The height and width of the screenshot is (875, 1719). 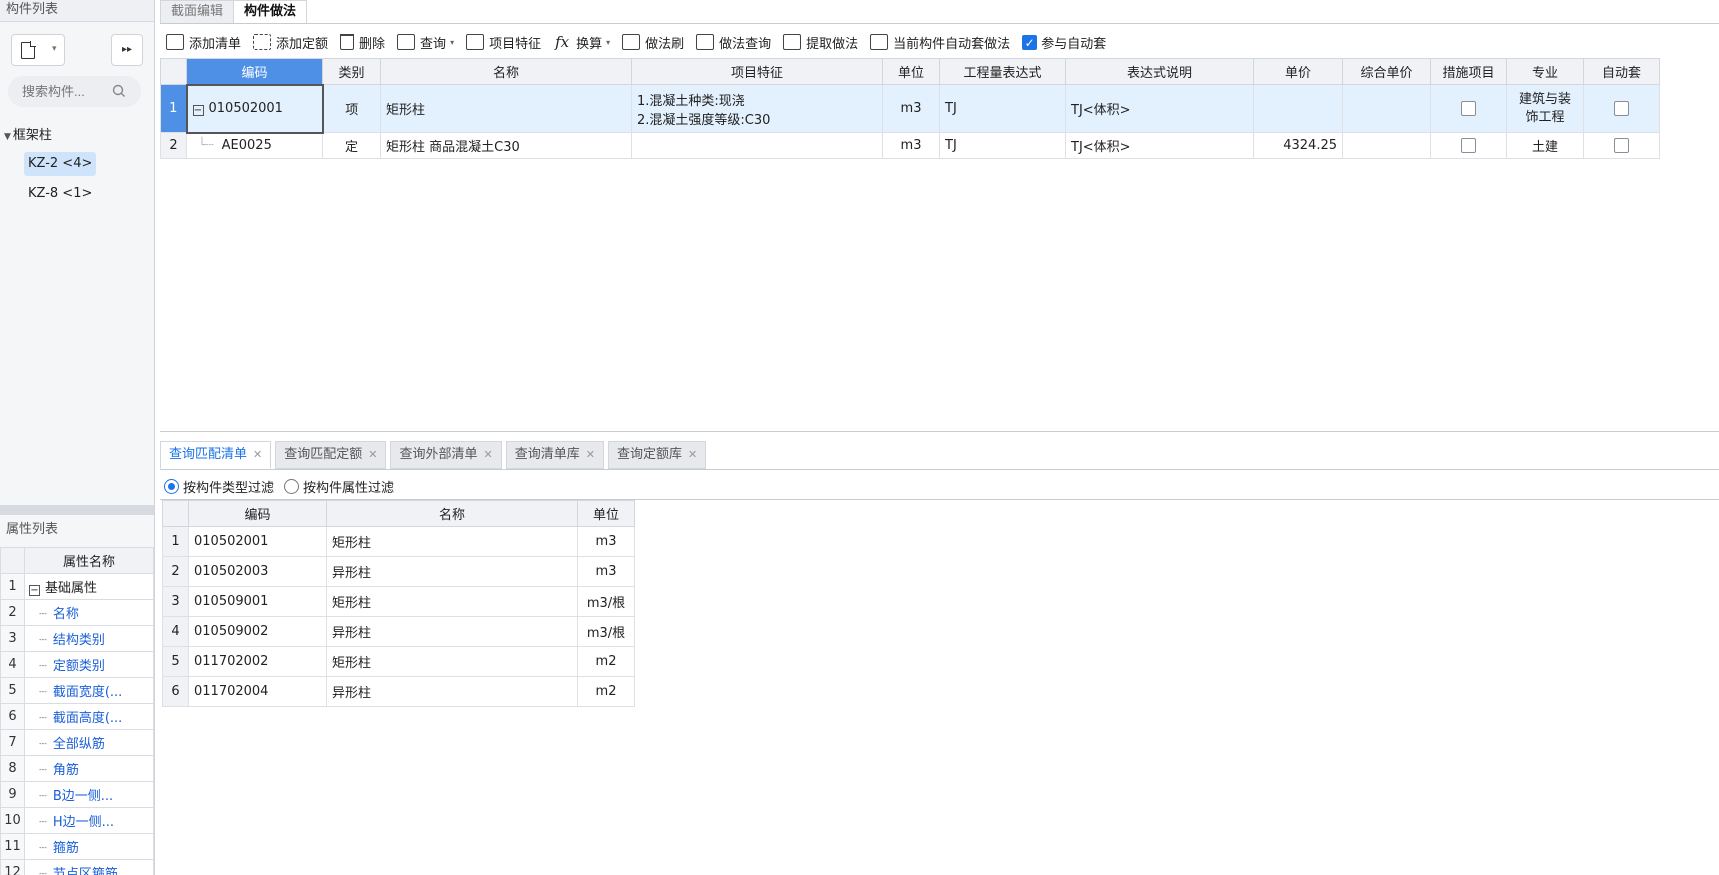 What do you see at coordinates (60, 164) in the screenshot?
I see `tree-item-kz2: KZ-2 <4>` at bounding box center [60, 164].